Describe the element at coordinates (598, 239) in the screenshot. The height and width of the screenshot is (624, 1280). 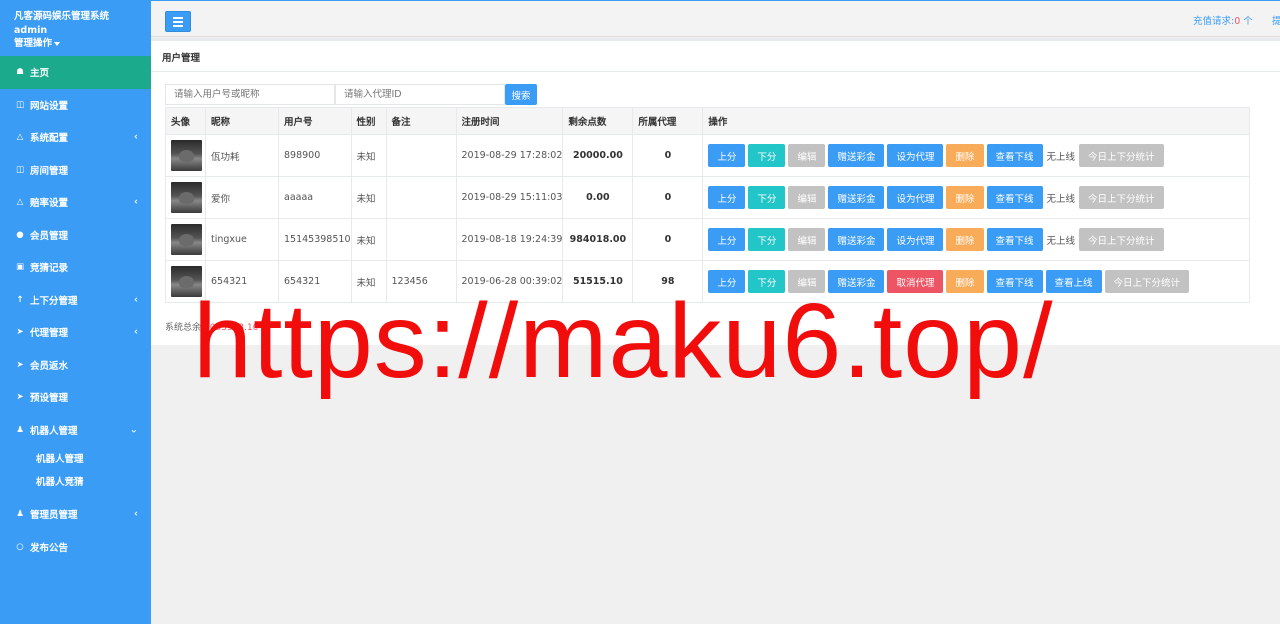
I see `points-cell: 984018.00` at that location.